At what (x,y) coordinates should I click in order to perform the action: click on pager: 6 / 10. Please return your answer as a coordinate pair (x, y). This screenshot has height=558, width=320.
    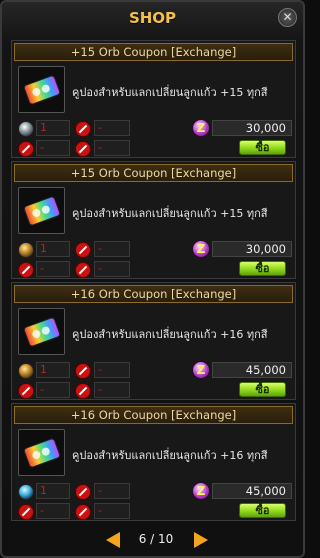
    Looking at the image, I should click on (152, 540).